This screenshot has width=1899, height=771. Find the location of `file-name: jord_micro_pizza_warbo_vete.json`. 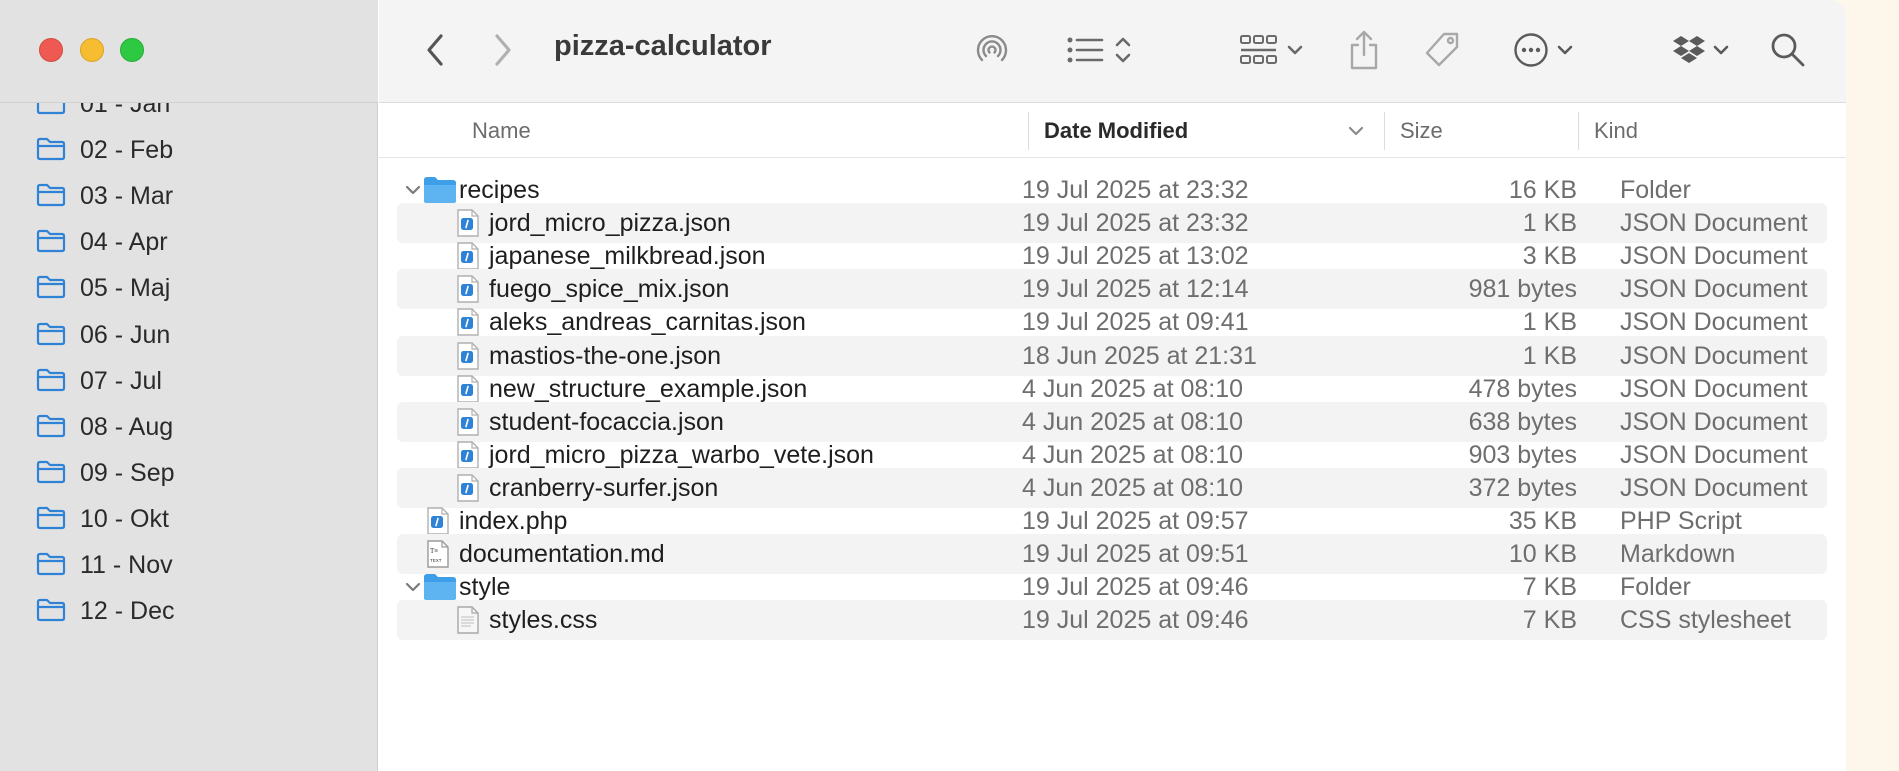

file-name: jord_micro_pizza_warbo_vete.json is located at coordinates (681, 454).